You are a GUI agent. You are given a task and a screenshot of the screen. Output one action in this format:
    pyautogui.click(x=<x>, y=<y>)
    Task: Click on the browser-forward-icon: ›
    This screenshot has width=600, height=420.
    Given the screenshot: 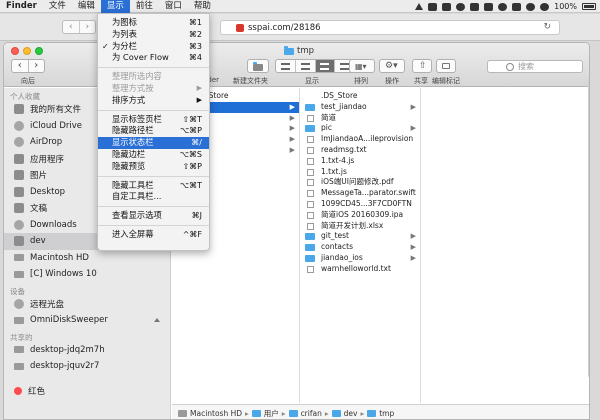 What is the action you would take?
    pyautogui.click(x=88, y=27)
    